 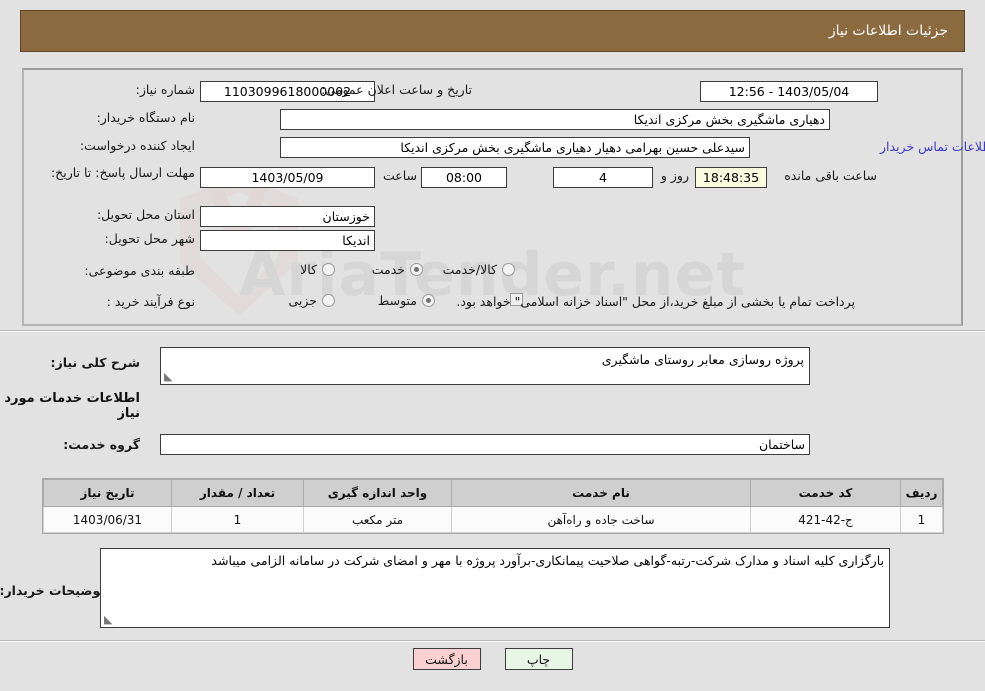 I want to click on buyer-org-value: دهیاری ماشگیری بخش مرکزی اندیکا, so click(x=555, y=119).